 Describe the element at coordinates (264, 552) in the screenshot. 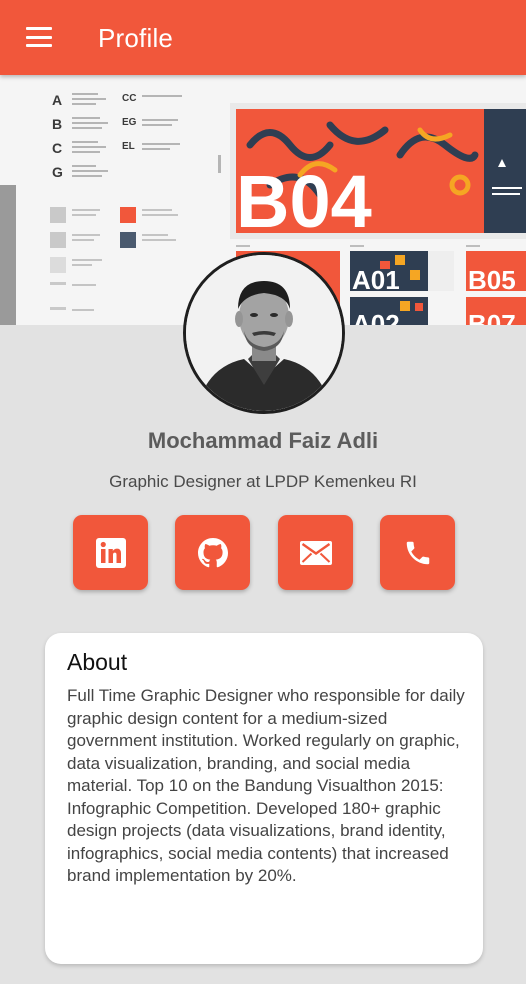

I see `social-buttons` at that location.